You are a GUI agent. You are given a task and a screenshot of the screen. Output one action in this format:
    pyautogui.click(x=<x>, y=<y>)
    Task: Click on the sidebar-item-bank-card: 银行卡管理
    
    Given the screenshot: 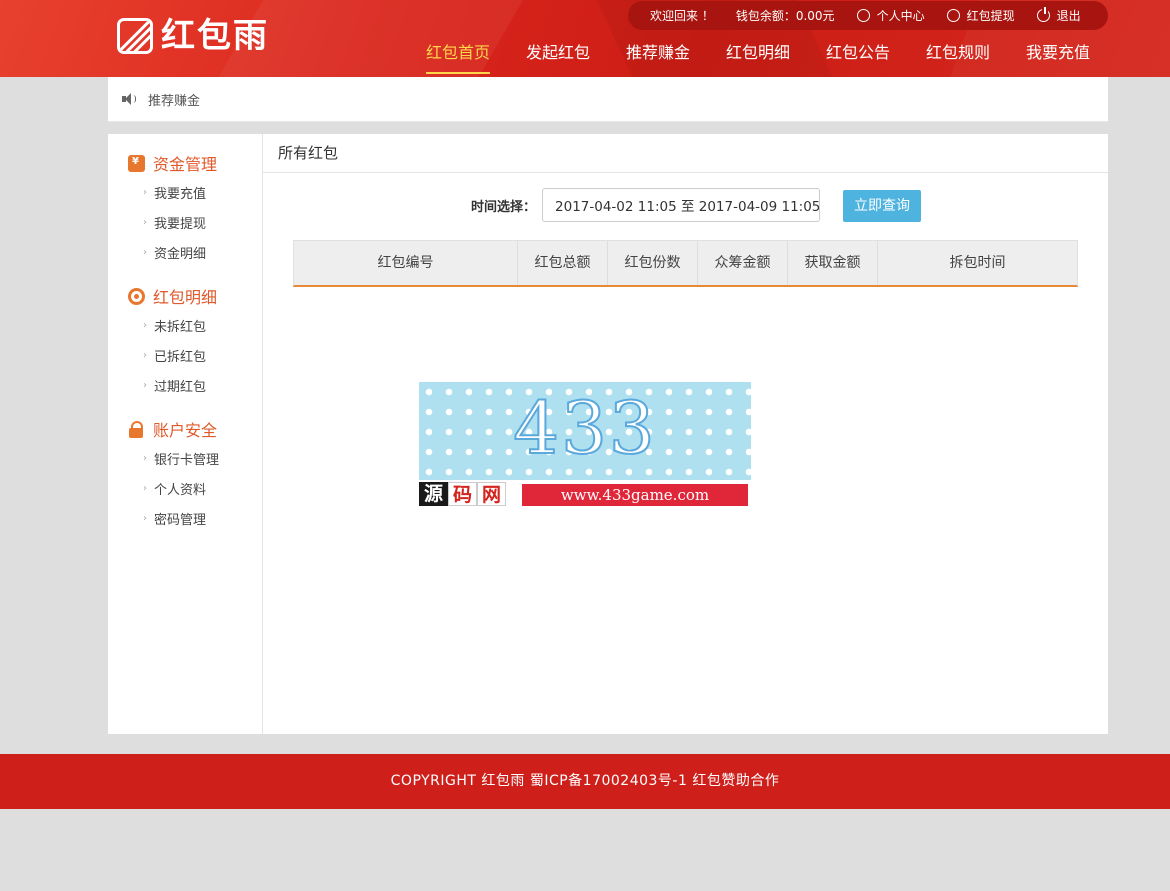 What is the action you would take?
    pyautogui.click(x=181, y=458)
    